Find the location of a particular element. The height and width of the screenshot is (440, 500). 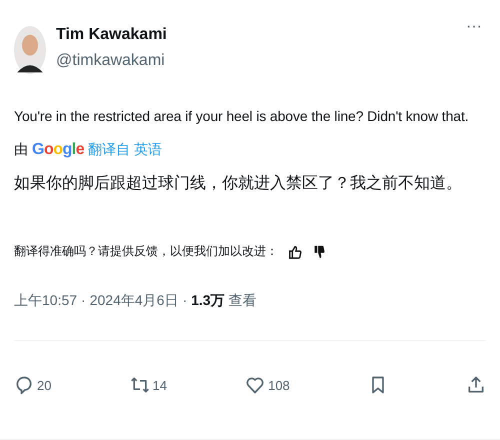

translated-text: 如果你的脚后跟超过球门线，你就进入禁区了？我之前不知道。 is located at coordinates (238, 184).